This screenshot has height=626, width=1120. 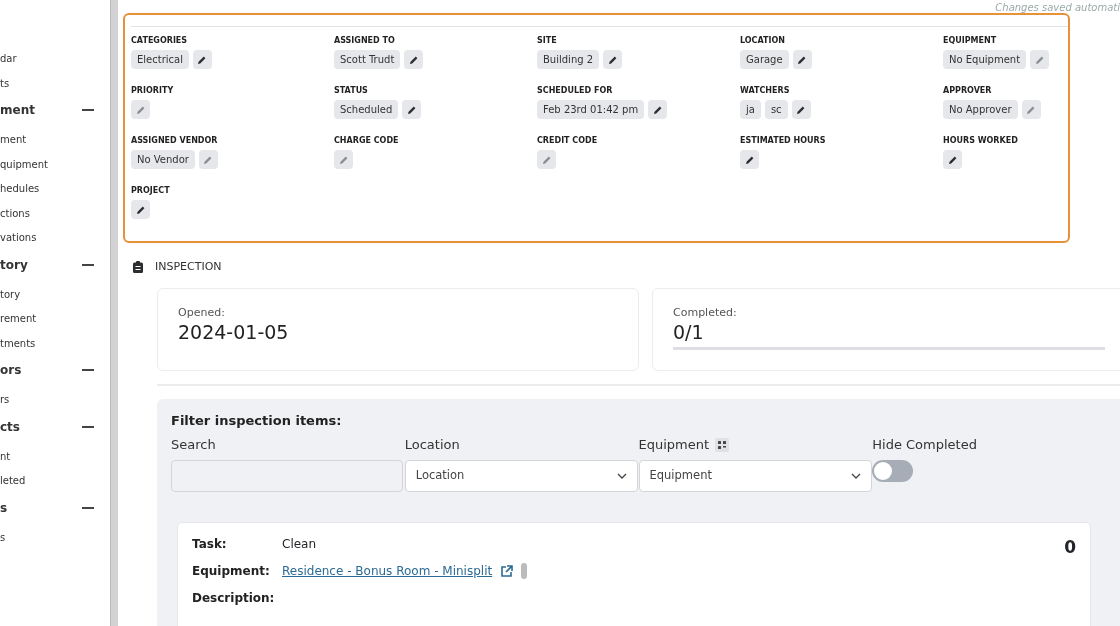 What do you see at coordinates (257, 420) in the screenshot?
I see `filter-title: Filter inspection items:` at bounding box center [257, 420].